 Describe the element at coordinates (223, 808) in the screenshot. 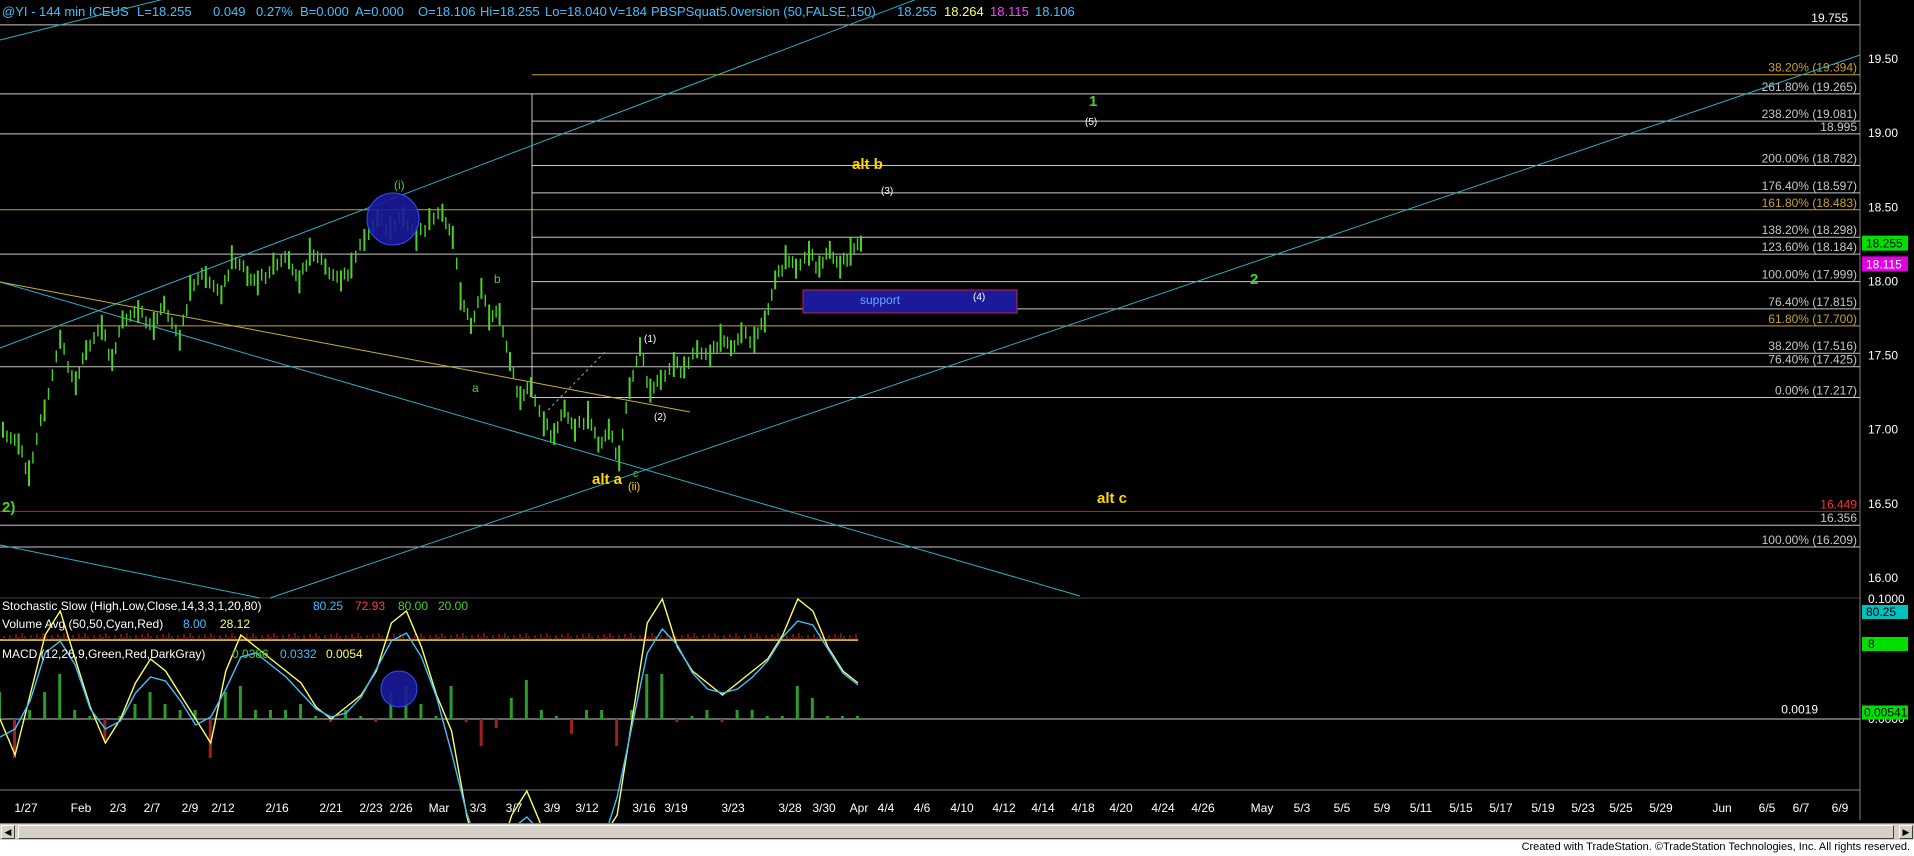

I see `time-tick-label: 2/12` at that location.